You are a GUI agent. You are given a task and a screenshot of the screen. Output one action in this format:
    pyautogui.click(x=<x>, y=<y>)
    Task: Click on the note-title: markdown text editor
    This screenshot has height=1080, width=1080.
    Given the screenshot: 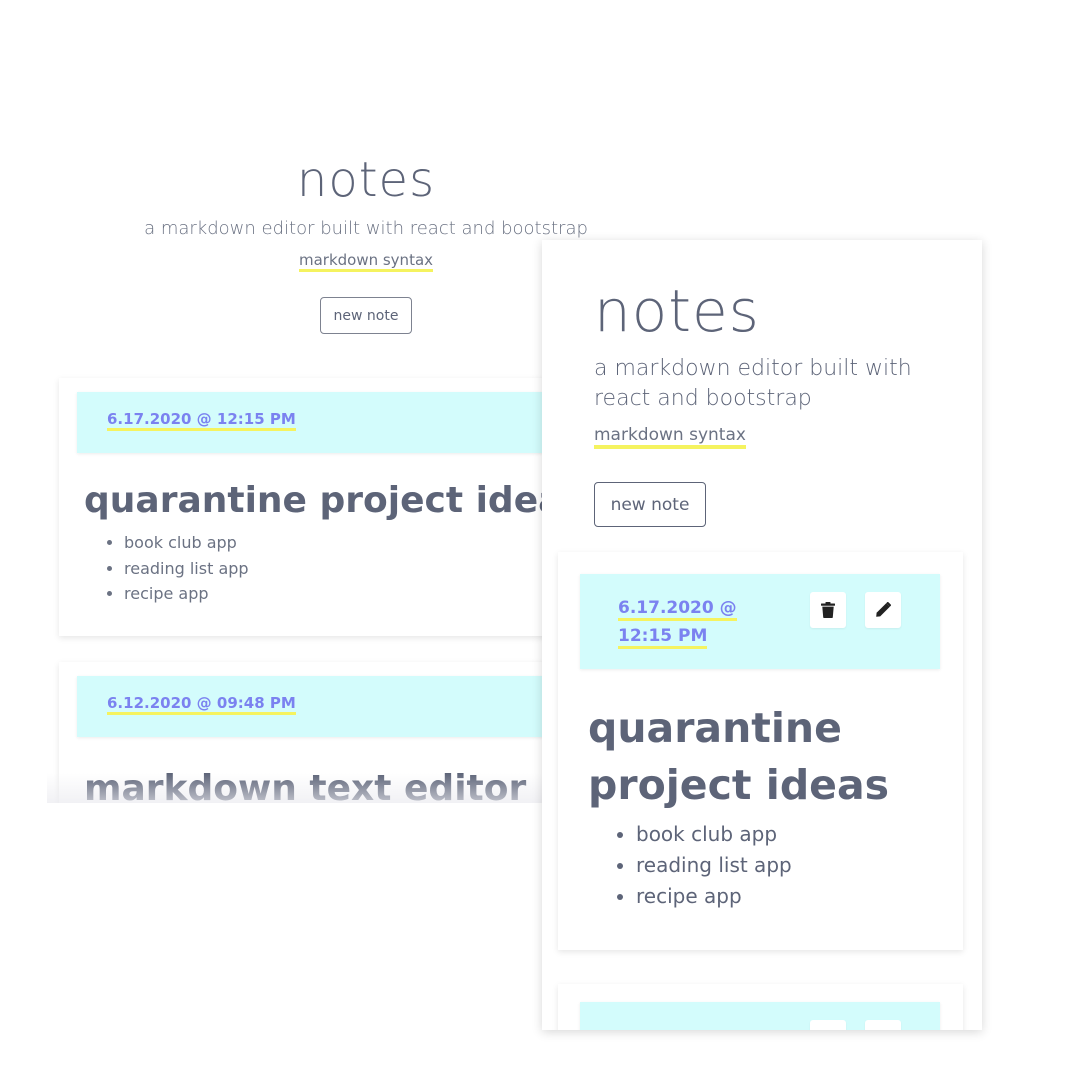 What is the action you would take?
    pyautogui.click(x=305, y=785)
    